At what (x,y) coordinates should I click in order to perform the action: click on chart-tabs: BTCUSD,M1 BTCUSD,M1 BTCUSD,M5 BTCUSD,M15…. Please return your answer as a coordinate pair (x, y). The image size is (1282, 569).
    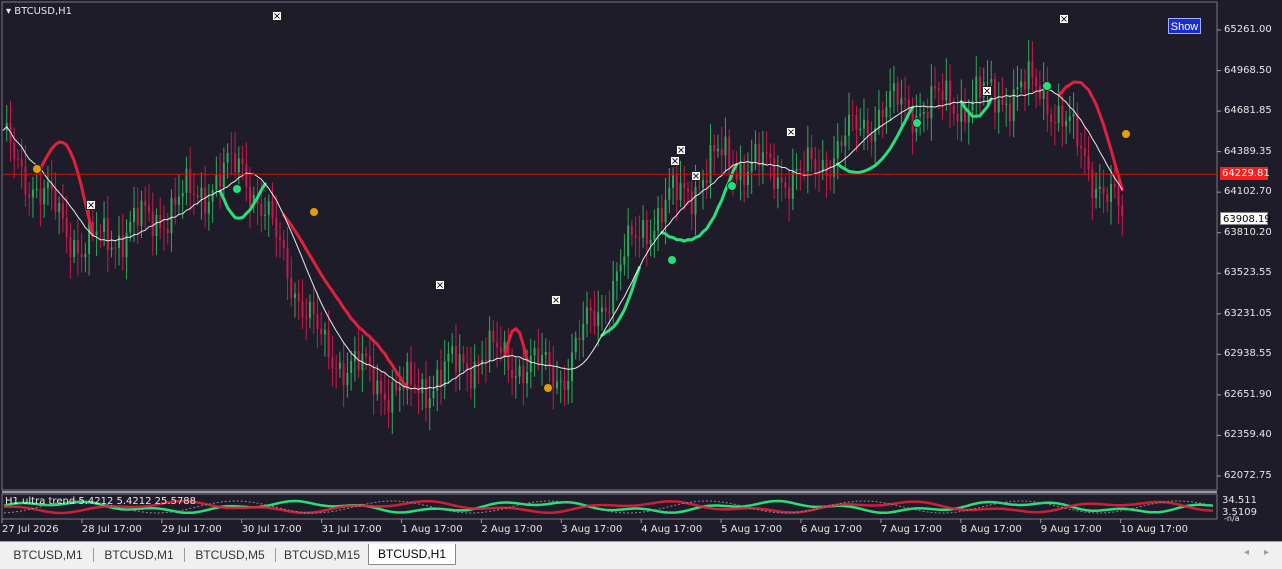
    Looking at the image, I should click on (641, 555).